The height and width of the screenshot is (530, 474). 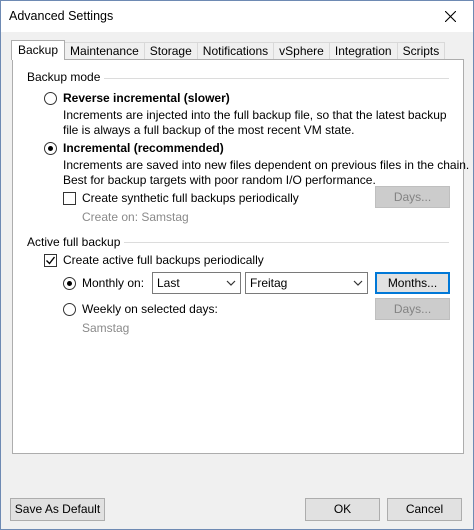 What do you see at coordinates (269, 283) in the screenshot?
I see `monthly-day-value: Freitag` at bounding box center [269, 283].